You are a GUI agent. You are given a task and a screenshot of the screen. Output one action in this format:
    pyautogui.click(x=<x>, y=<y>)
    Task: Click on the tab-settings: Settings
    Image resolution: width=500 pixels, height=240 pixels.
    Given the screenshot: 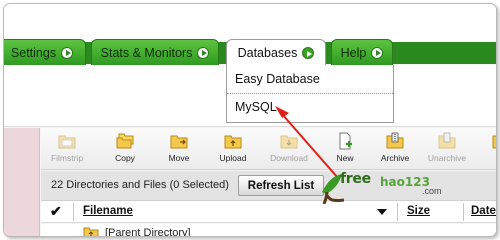 What is the action you would take?
    pyautogui.click(x=45, y=52)
    